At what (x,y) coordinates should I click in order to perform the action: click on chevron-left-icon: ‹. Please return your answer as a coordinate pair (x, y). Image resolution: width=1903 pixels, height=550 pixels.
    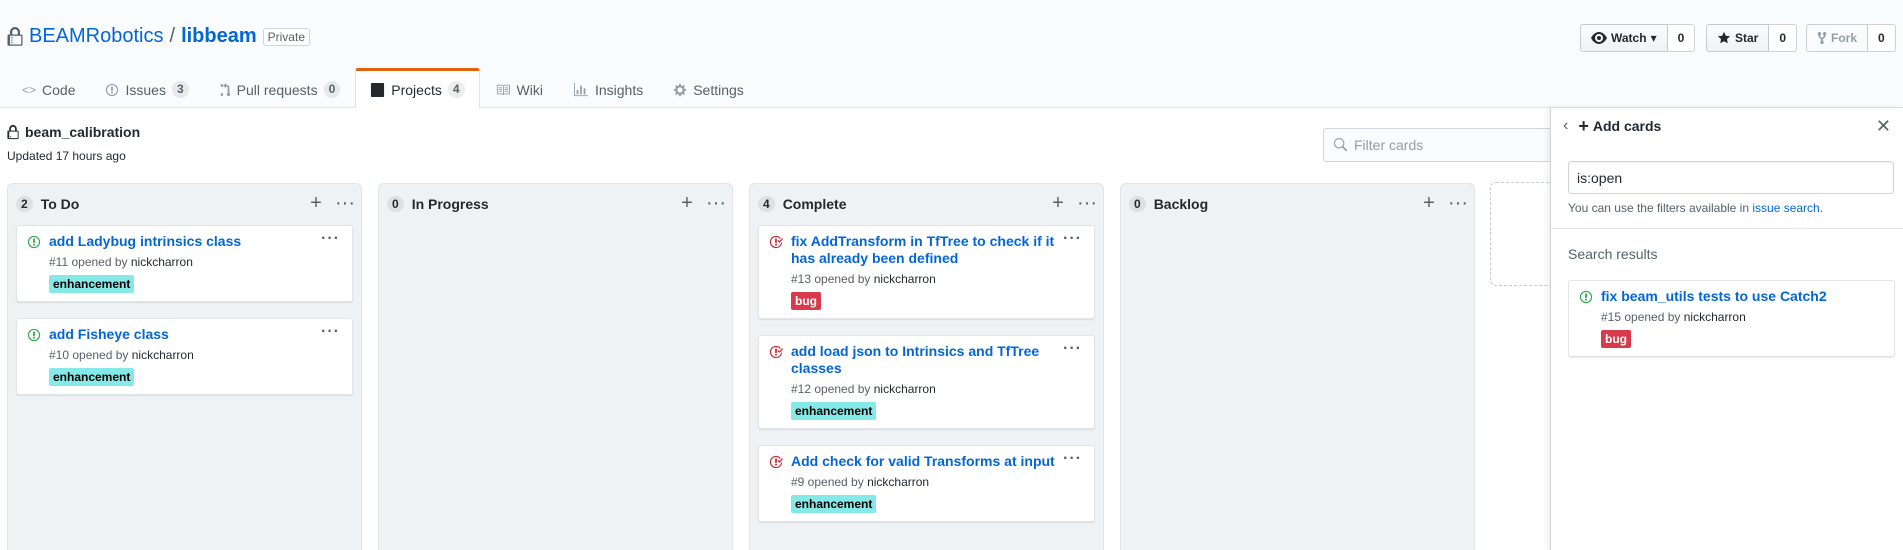
    Looking at the image, I should click on (1565, 126).